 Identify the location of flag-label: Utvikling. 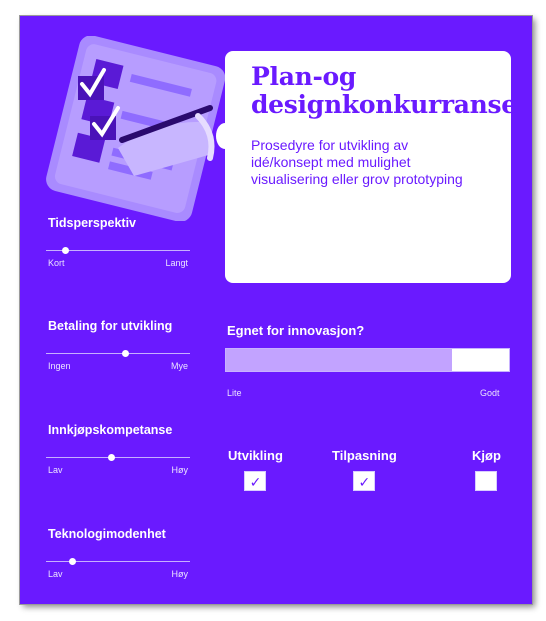
(255, 455).